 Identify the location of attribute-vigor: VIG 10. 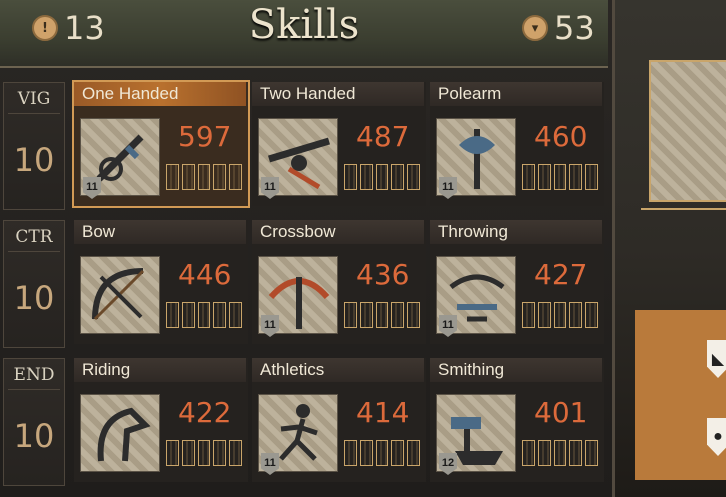
(34, 146).